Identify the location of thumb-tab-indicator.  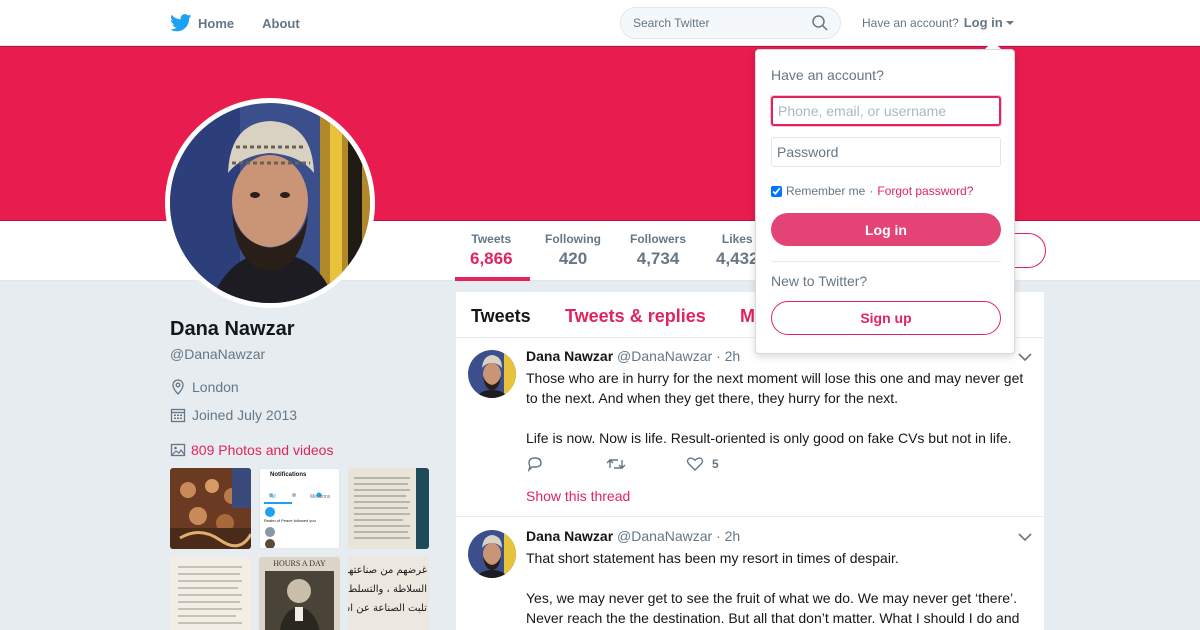
(278, 503).